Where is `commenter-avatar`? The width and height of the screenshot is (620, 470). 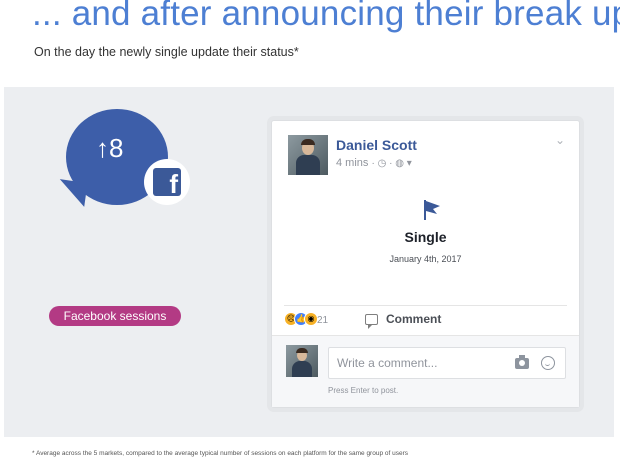 commenter-avatar is located at coordinates (302, 361).